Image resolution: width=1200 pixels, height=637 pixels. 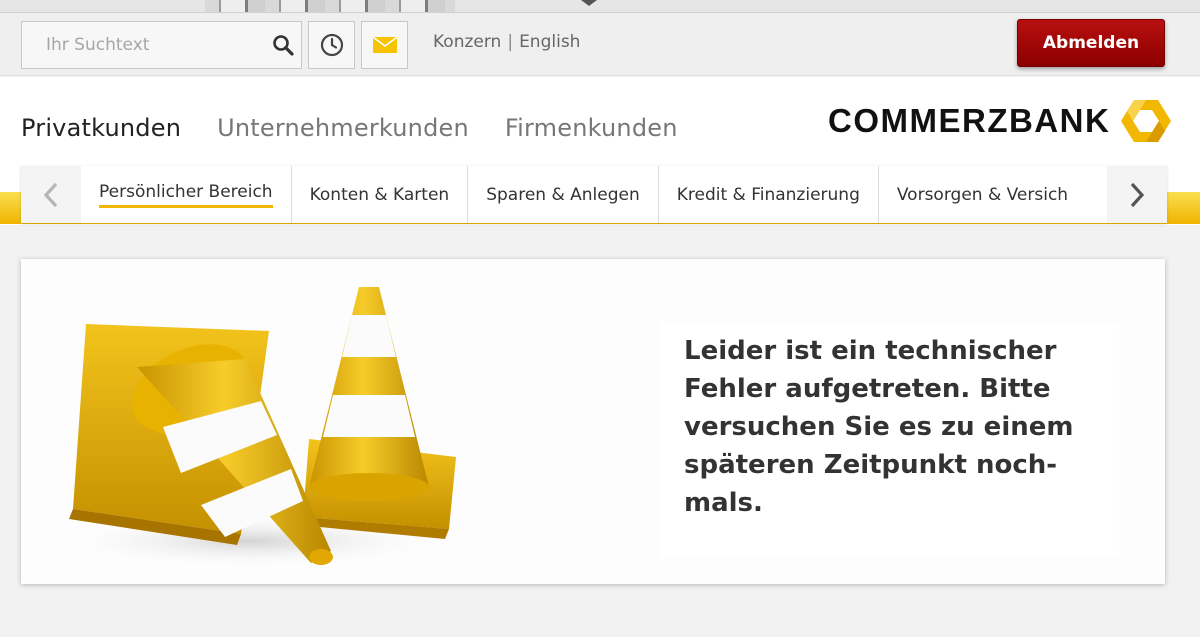 I want to click on utility-bar: Konzern | English Abmelden, so click(x=600, y=44).